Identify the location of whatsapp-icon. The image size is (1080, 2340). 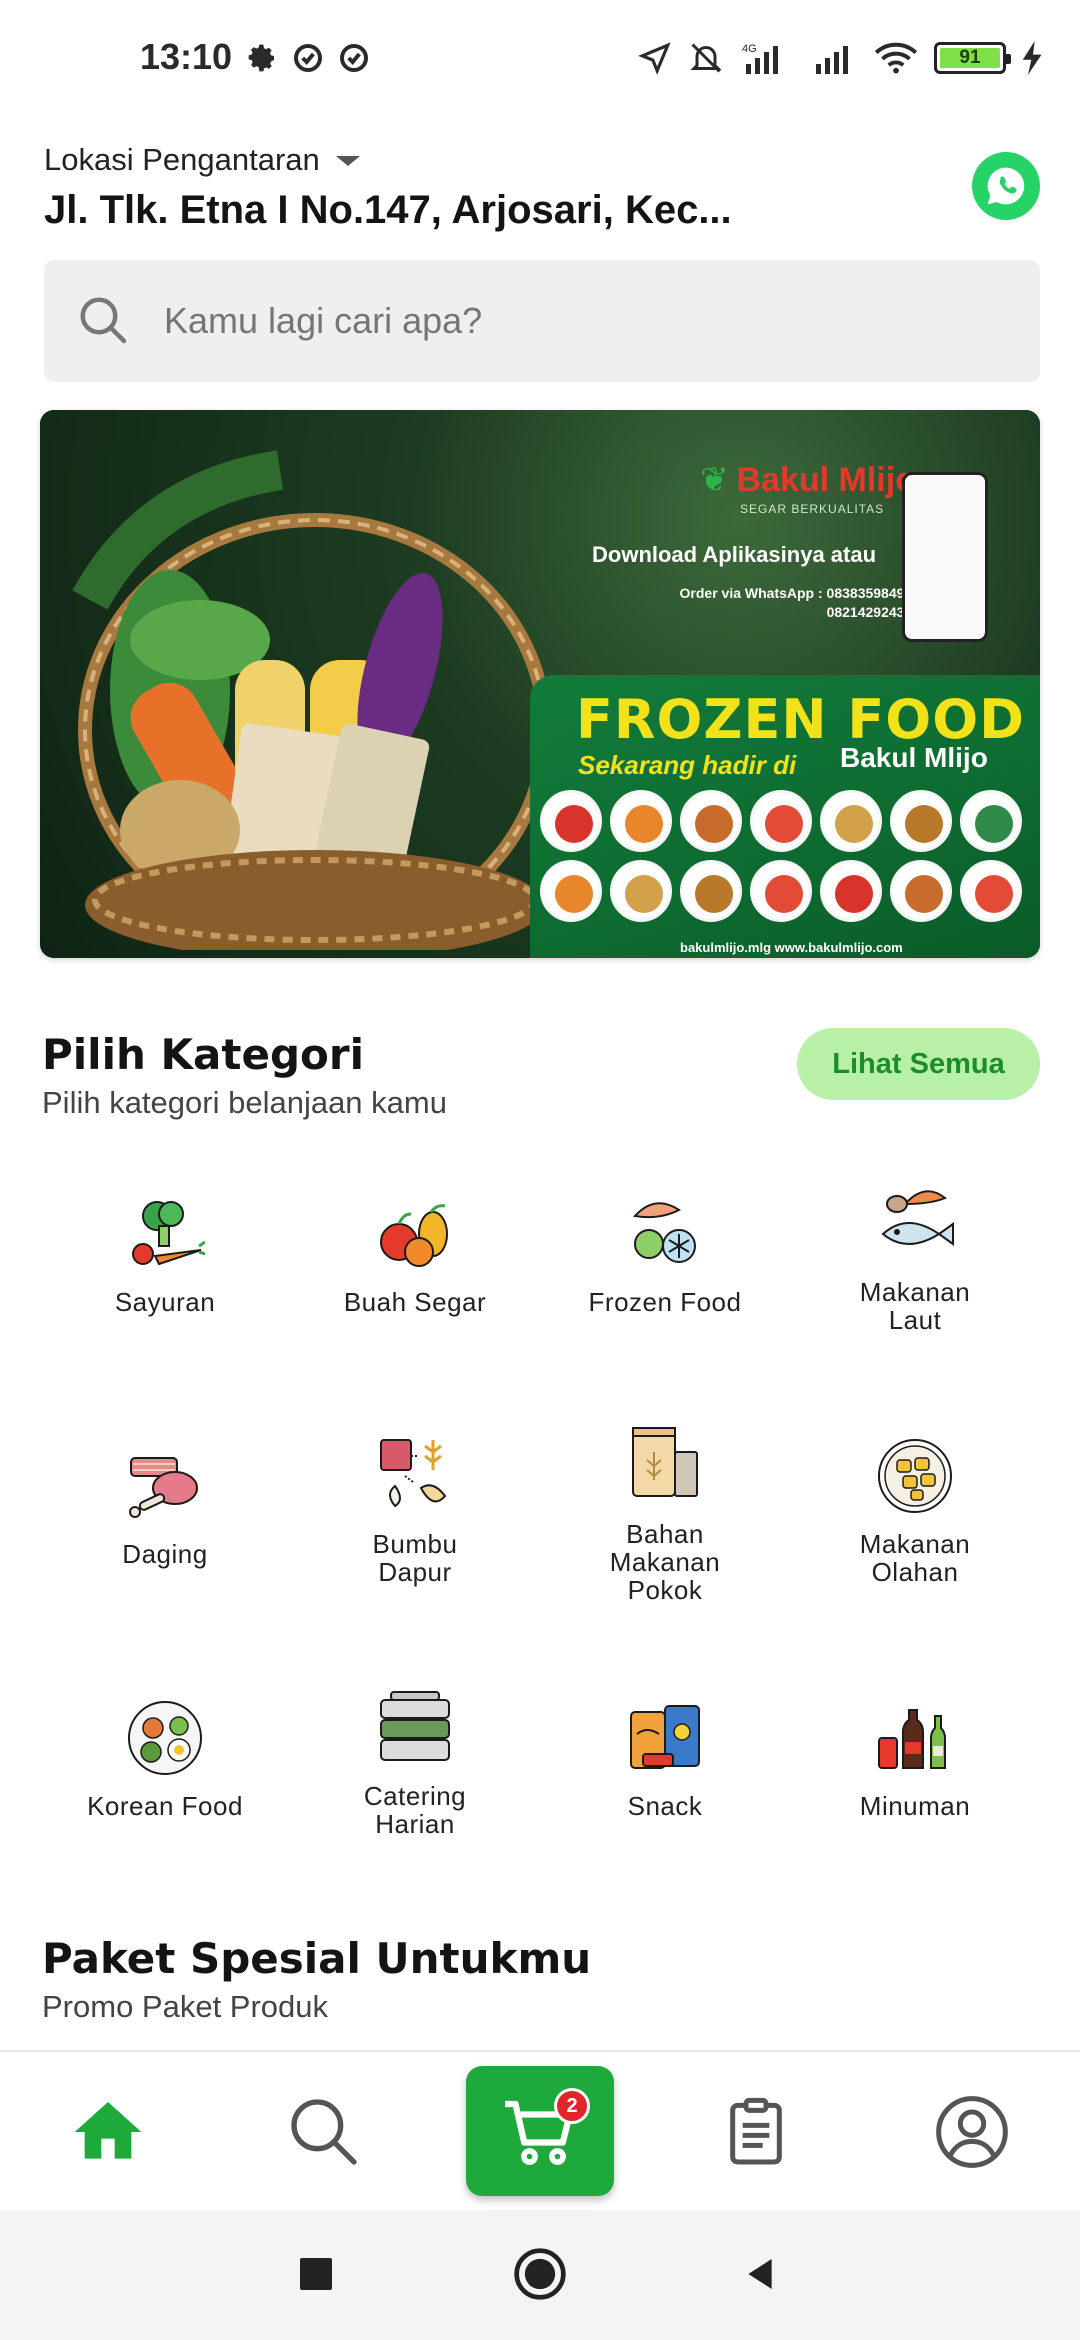
(1006, 186).